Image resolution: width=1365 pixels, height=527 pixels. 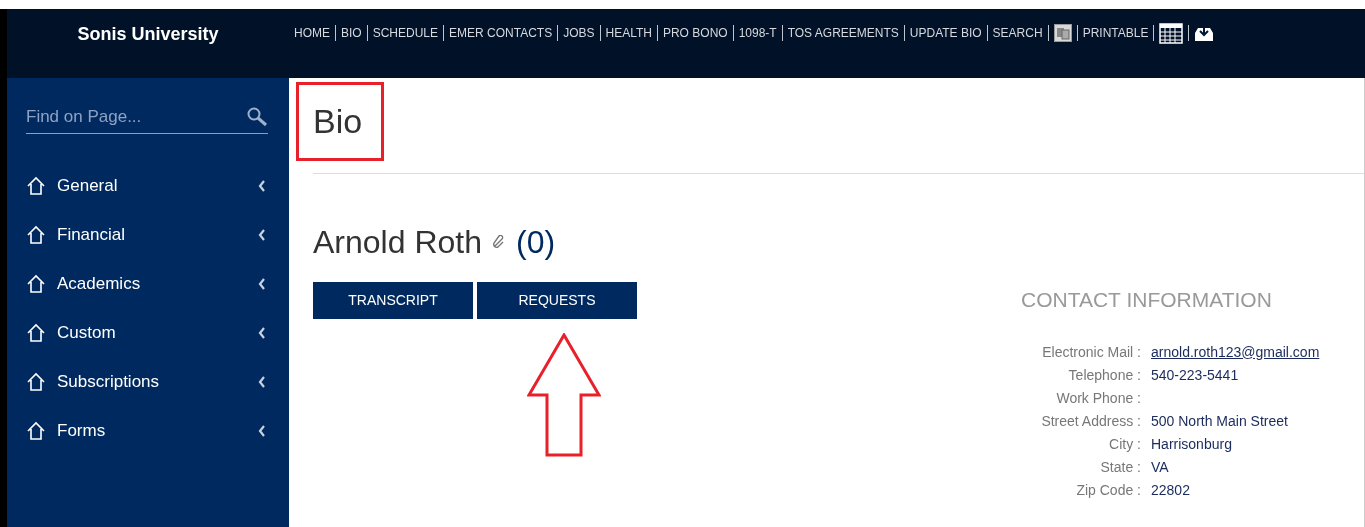 I want to click on field-label: Electronic Mail :, so click(x=1091, y=352).